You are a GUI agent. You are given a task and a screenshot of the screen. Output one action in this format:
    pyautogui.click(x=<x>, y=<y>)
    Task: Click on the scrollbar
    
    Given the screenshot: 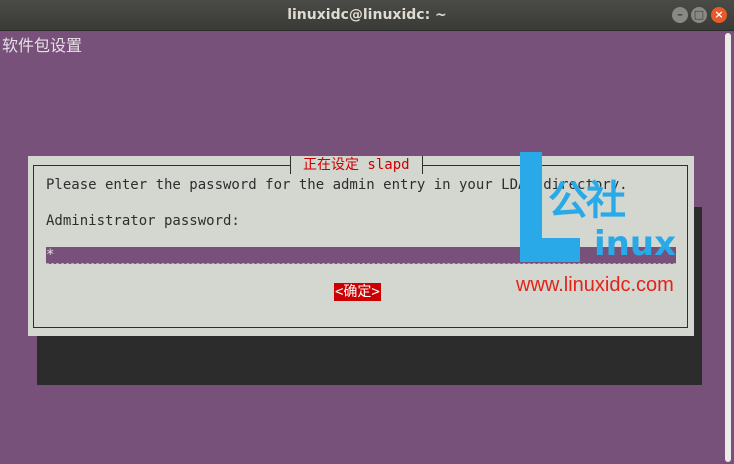 What is the action you would take?
    pyautogui.click(x=728, y=247)
    